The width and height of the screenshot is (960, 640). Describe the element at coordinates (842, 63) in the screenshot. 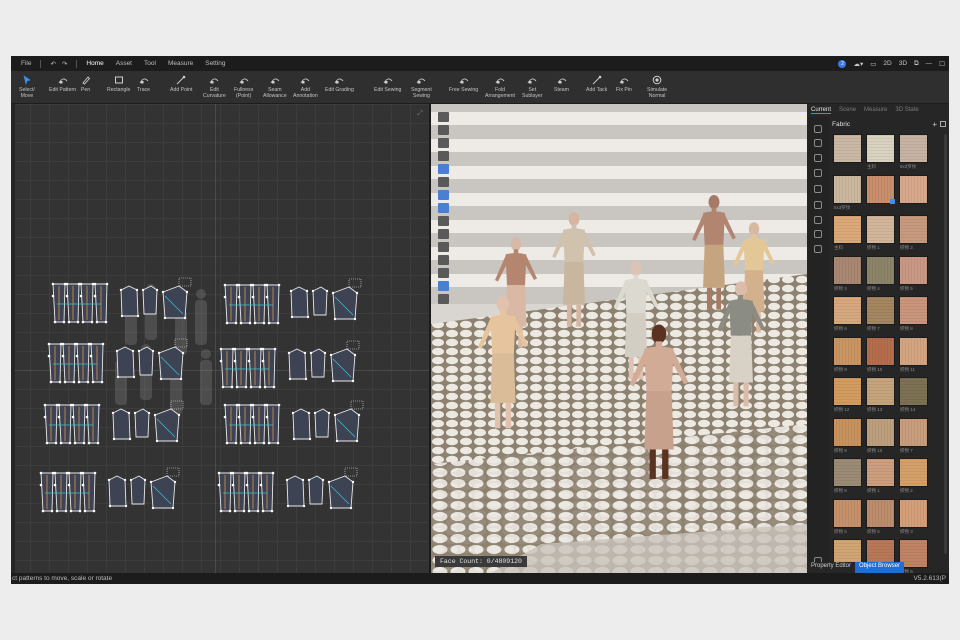

I see `notification-badge: 2` at that location.